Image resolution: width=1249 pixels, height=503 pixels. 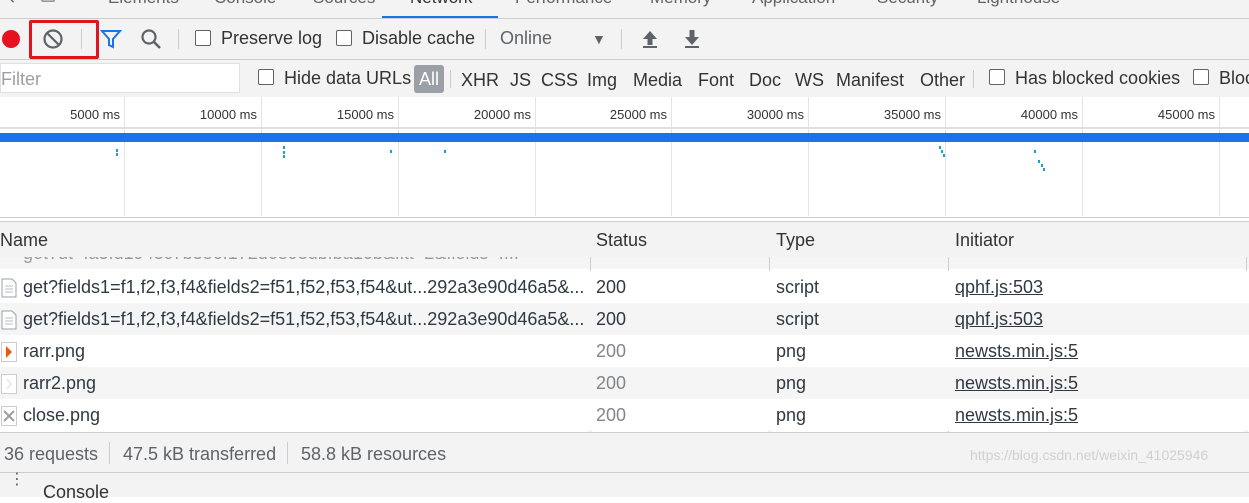 I want to click on filter-type-font: Font, so click(x=716, y=80).